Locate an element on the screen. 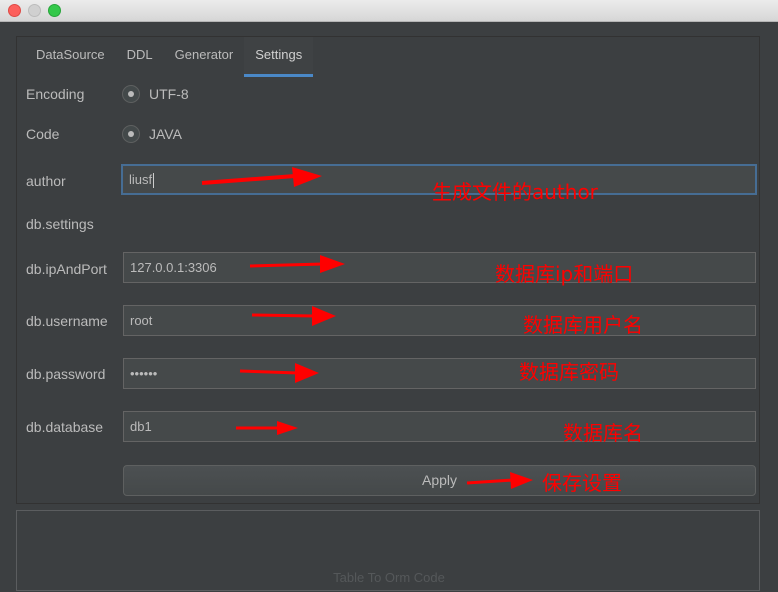 The image size is (778, 592). username-field: root is located at coordinates (439, 320).